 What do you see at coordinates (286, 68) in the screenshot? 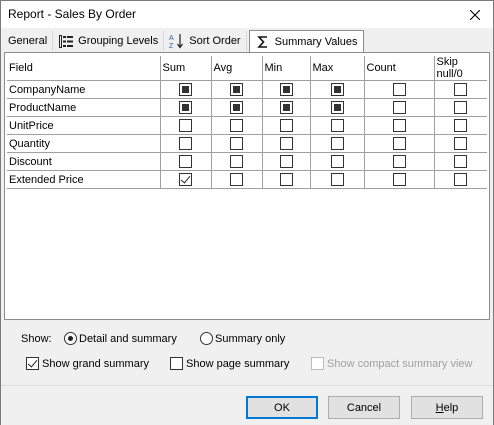
I see `header-min: Min` at bounding box center [286, 68].